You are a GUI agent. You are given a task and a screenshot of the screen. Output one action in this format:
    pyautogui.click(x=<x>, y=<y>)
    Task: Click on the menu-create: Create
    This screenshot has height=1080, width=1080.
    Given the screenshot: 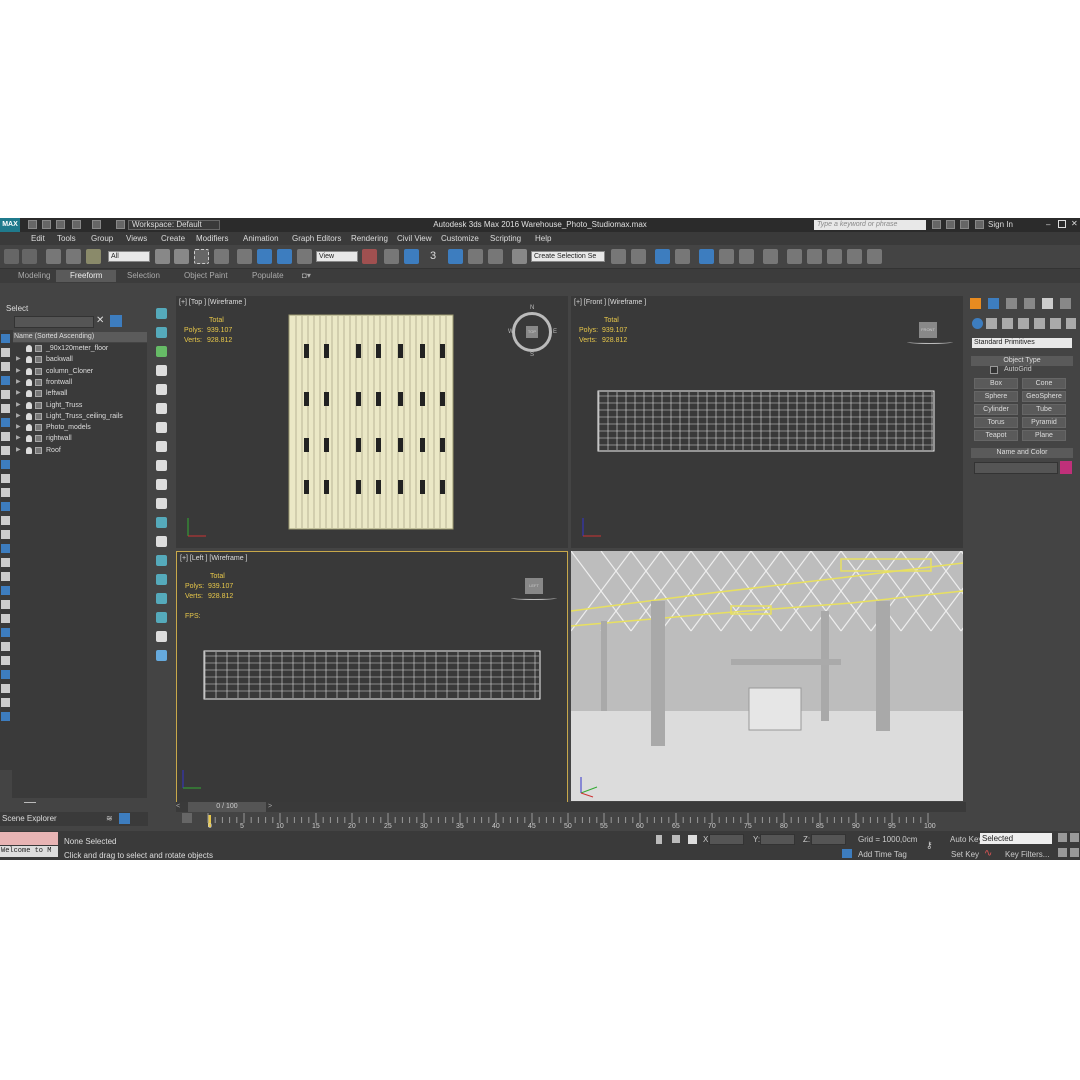 What is the action you would take?
    pyautogui.click(x=173, y=238)
    